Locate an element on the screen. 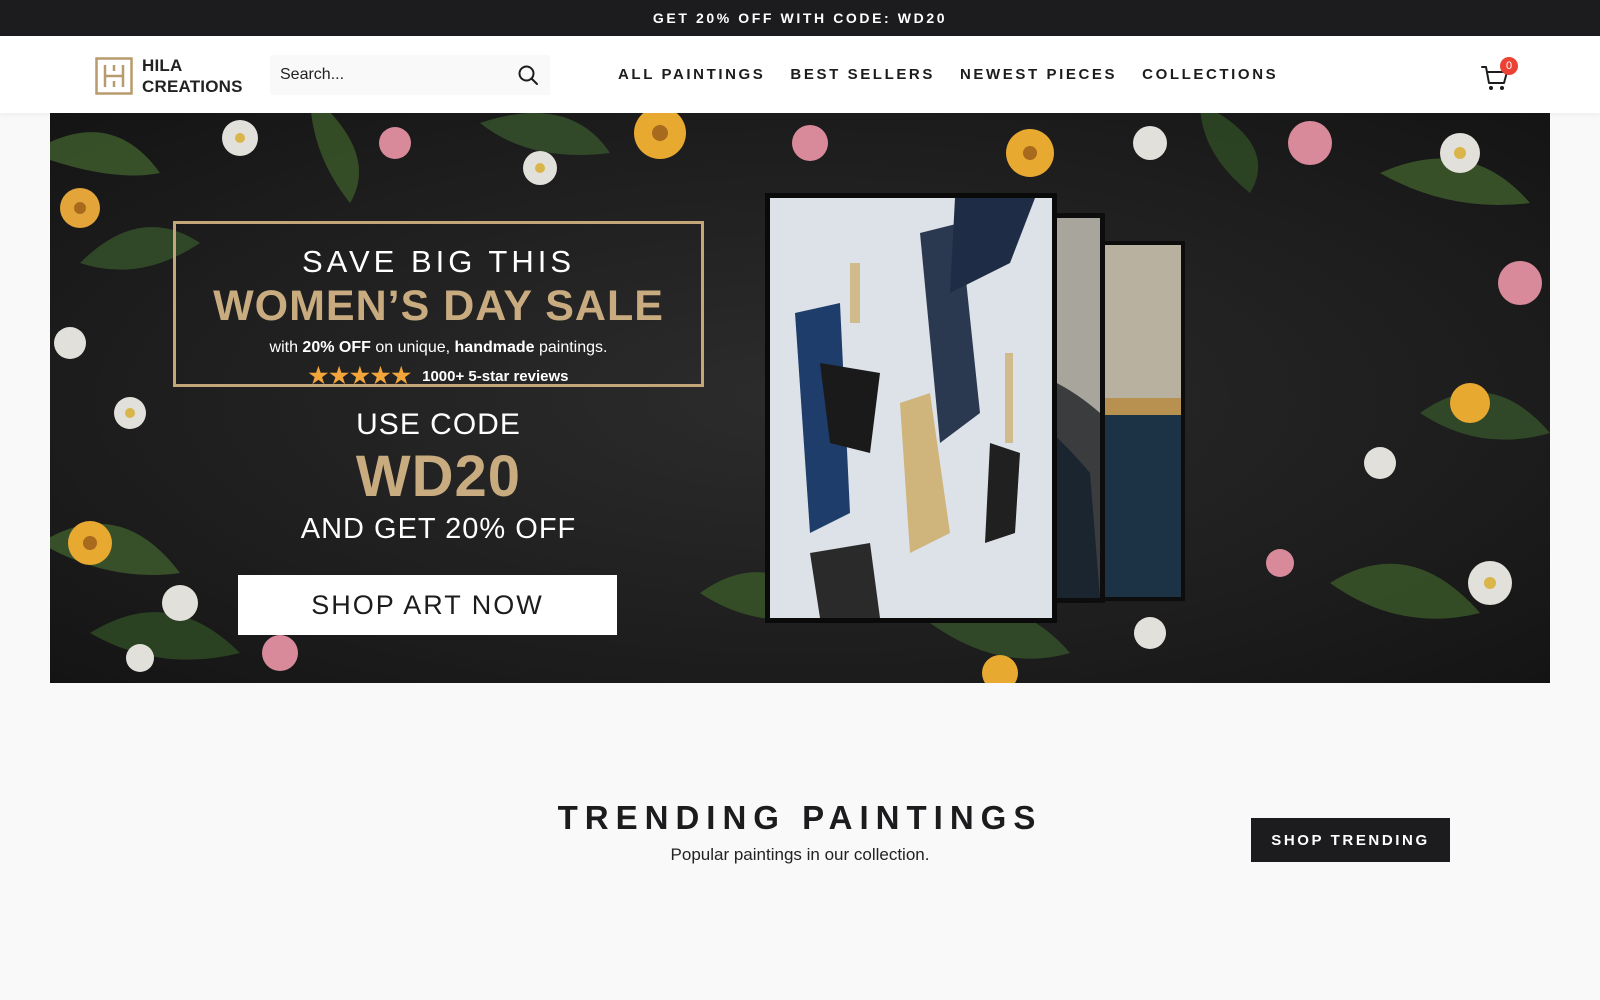 The width and height of the screenshot is (1600, 1000). search-button is located at coordinates (528, 75).